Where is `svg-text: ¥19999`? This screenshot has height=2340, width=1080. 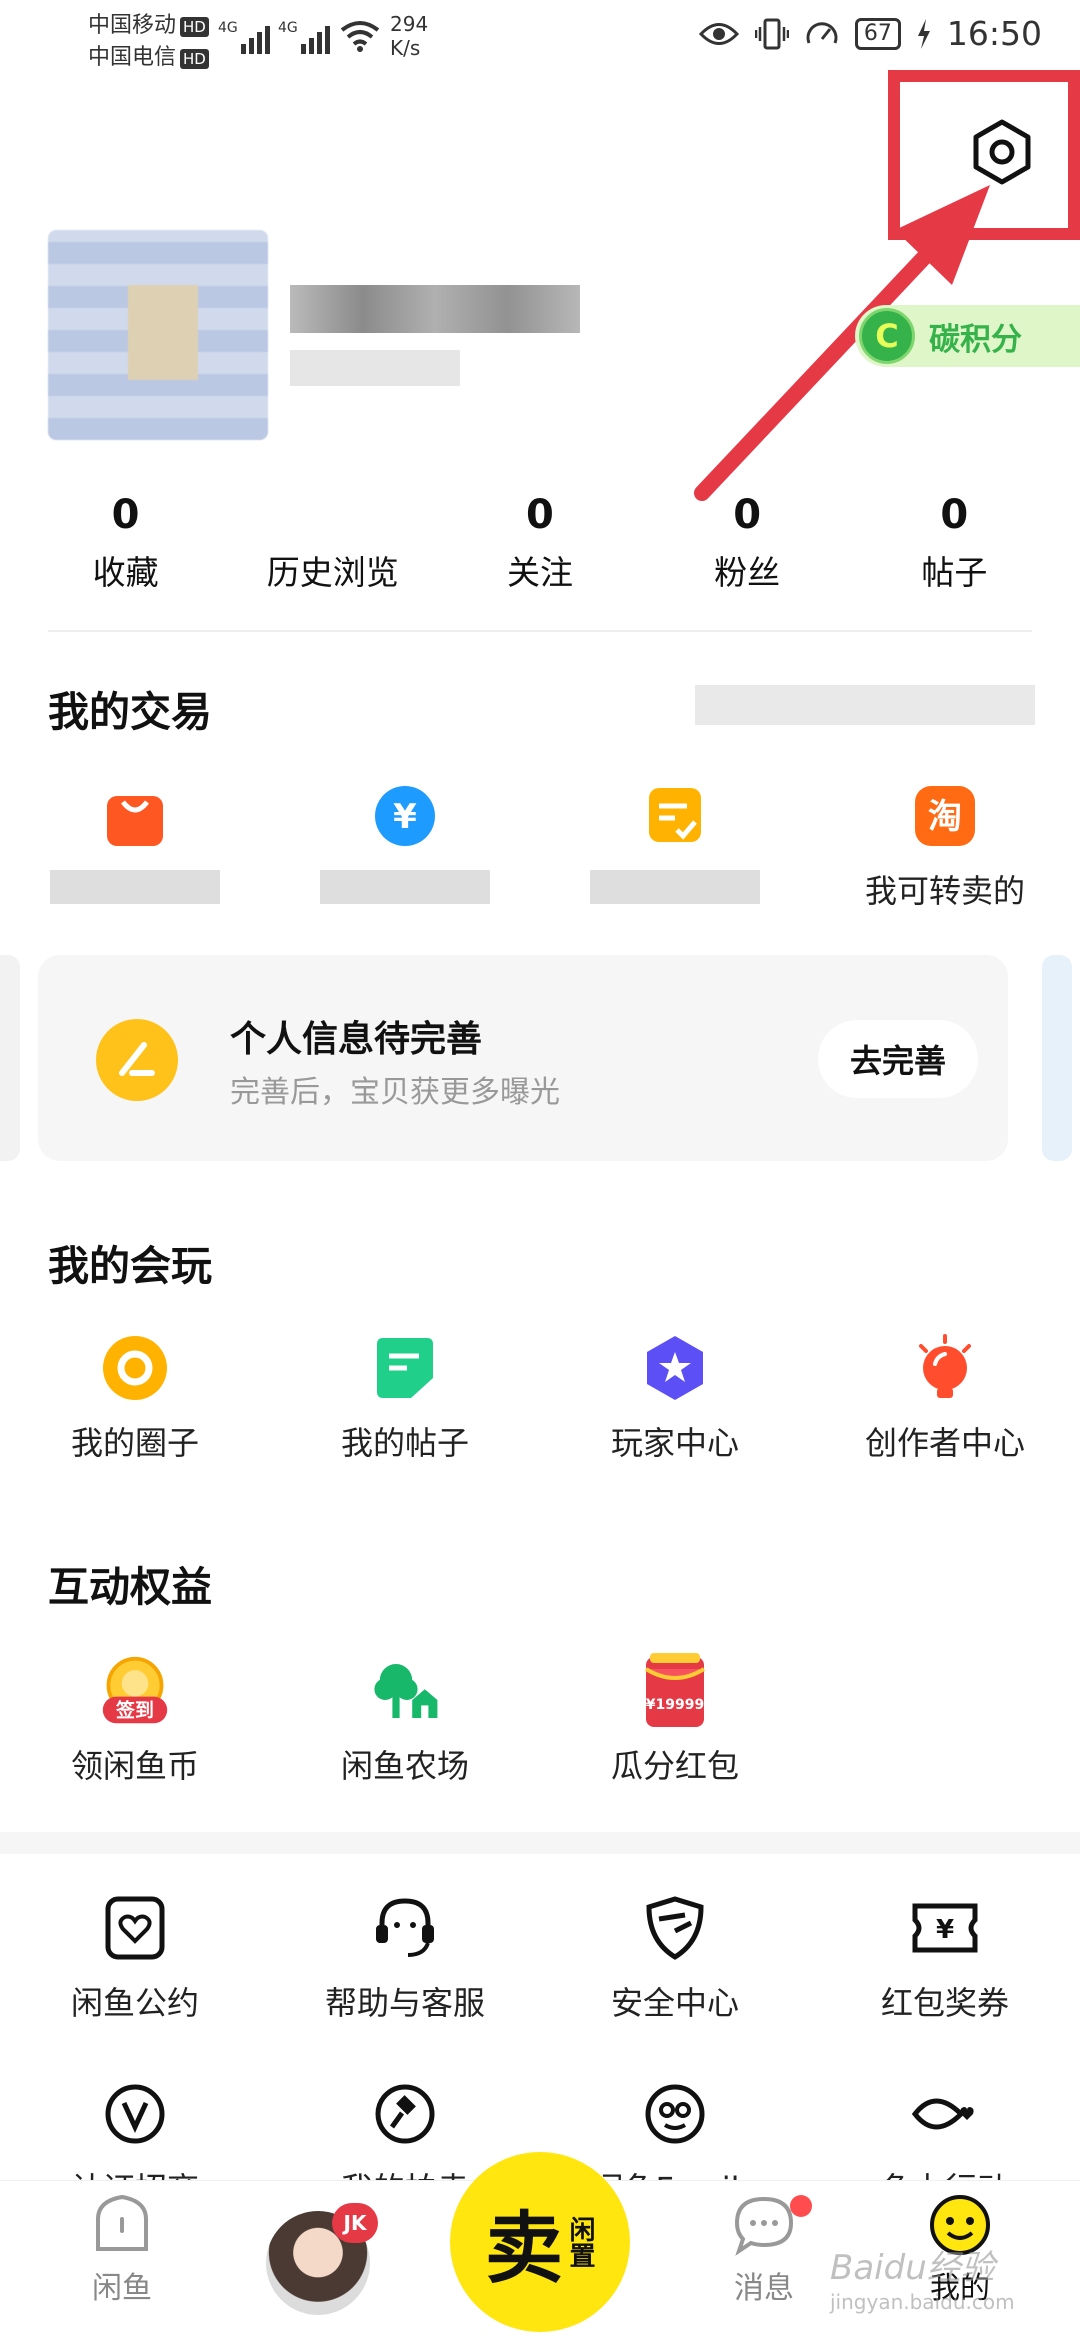
svg-text: ¥19999 is located at coordinates (675, 1705).